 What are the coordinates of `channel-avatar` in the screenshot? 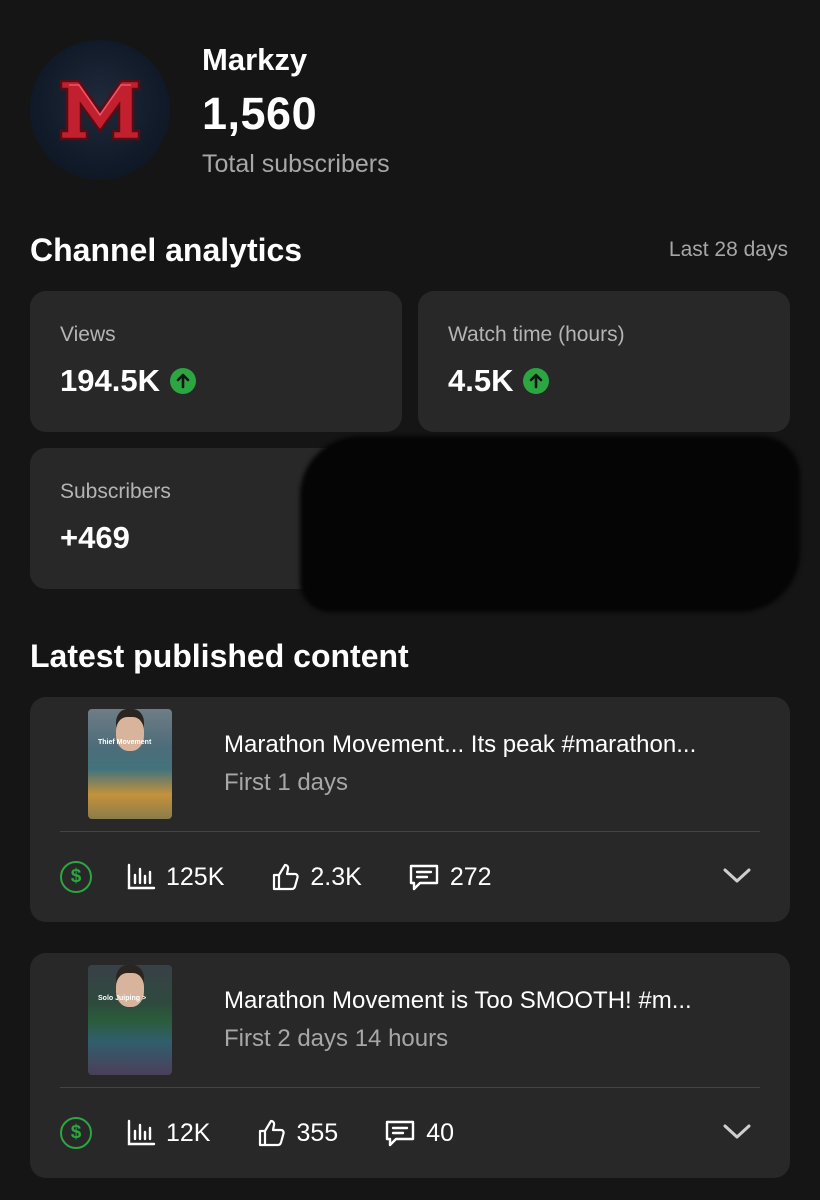 It's located at (100, 110).